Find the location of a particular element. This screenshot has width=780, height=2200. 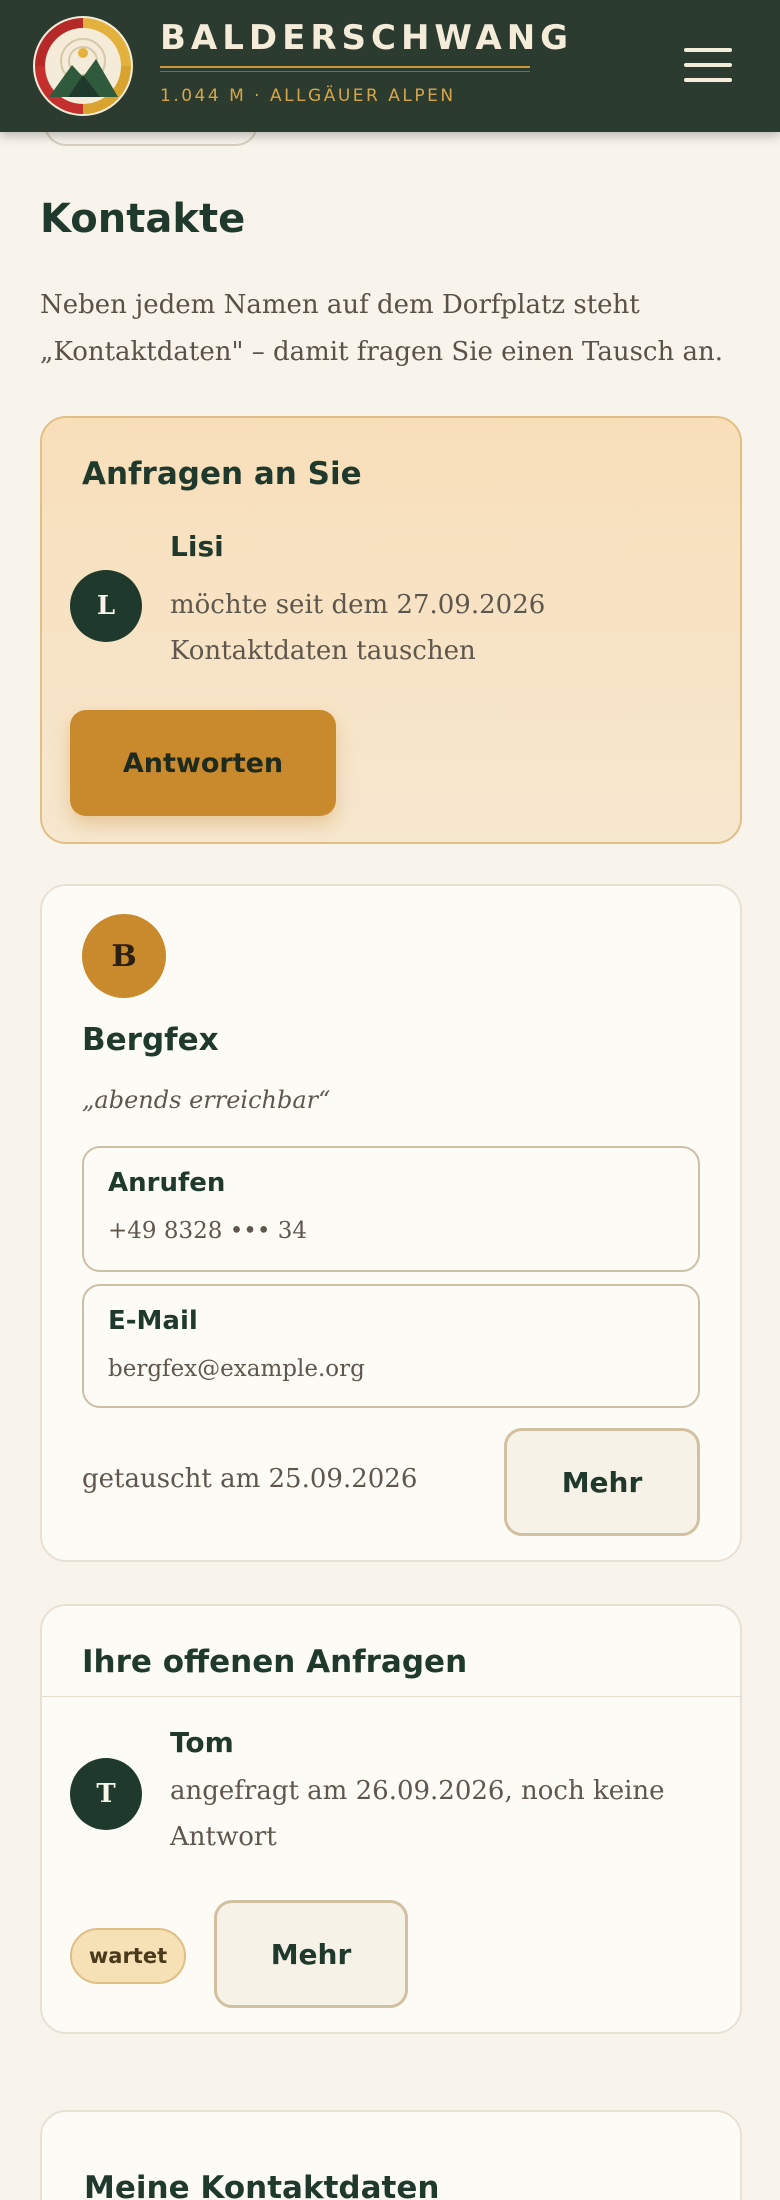

page-title: Kontakte is located at coordinates (143, 219).